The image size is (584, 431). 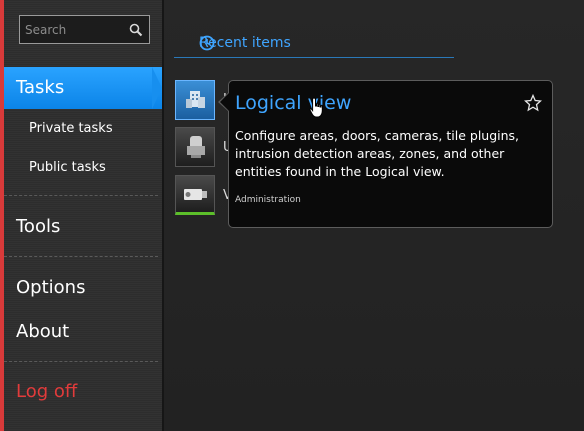 I want to click on sidebar-item-public-tasks: Public tasks, so click(x=83, y=167).